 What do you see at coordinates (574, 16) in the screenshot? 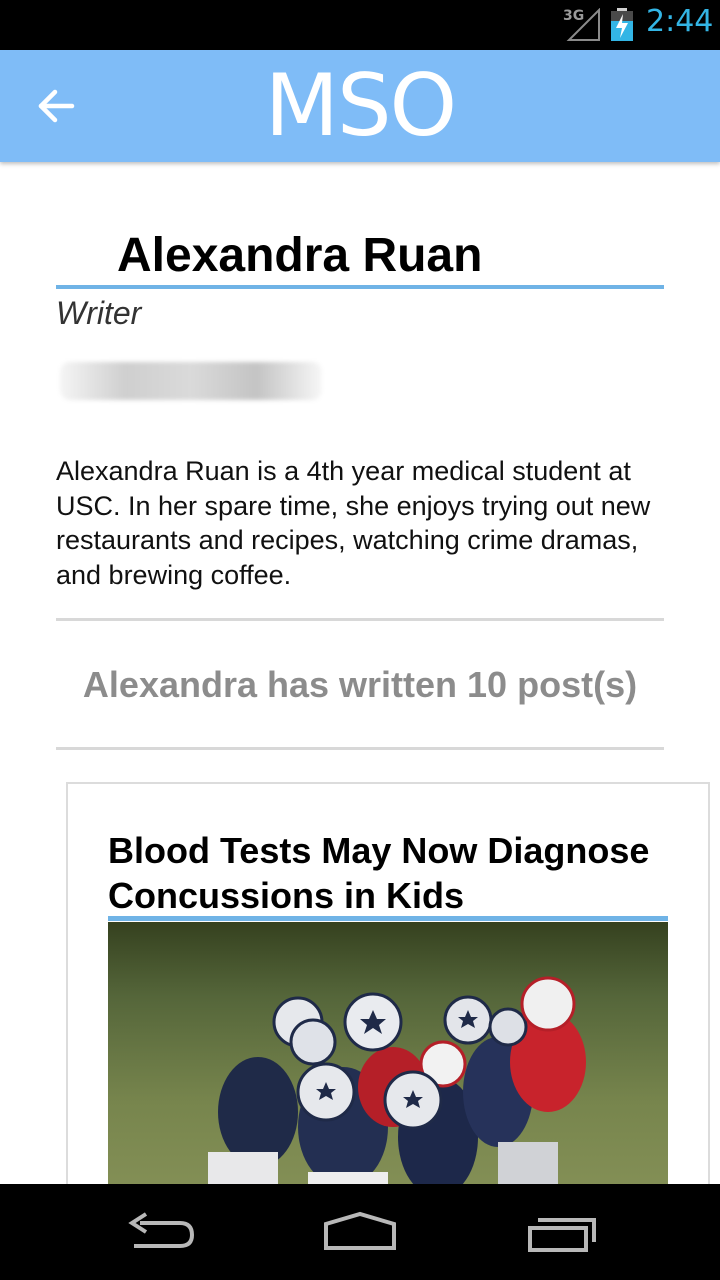
I see `network-type: 3G` at bounding box center [574, 16].